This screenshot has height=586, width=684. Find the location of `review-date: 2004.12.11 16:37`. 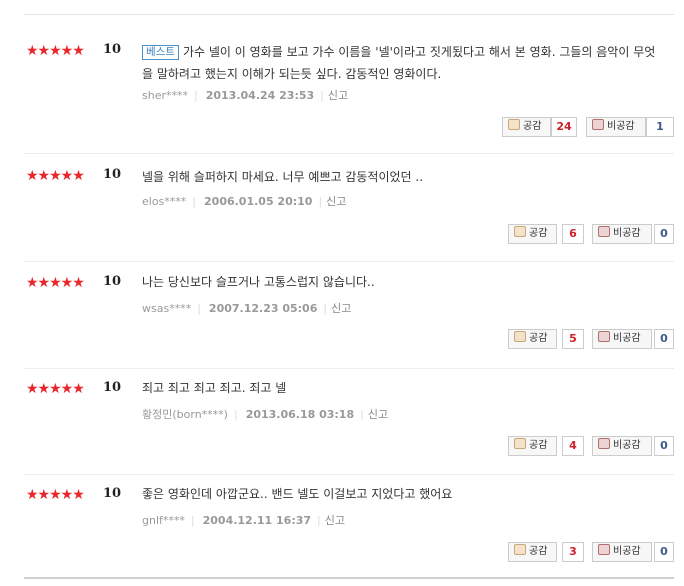

review-date: 2004.12.11 16:37 is located at coordinates (257, 520).